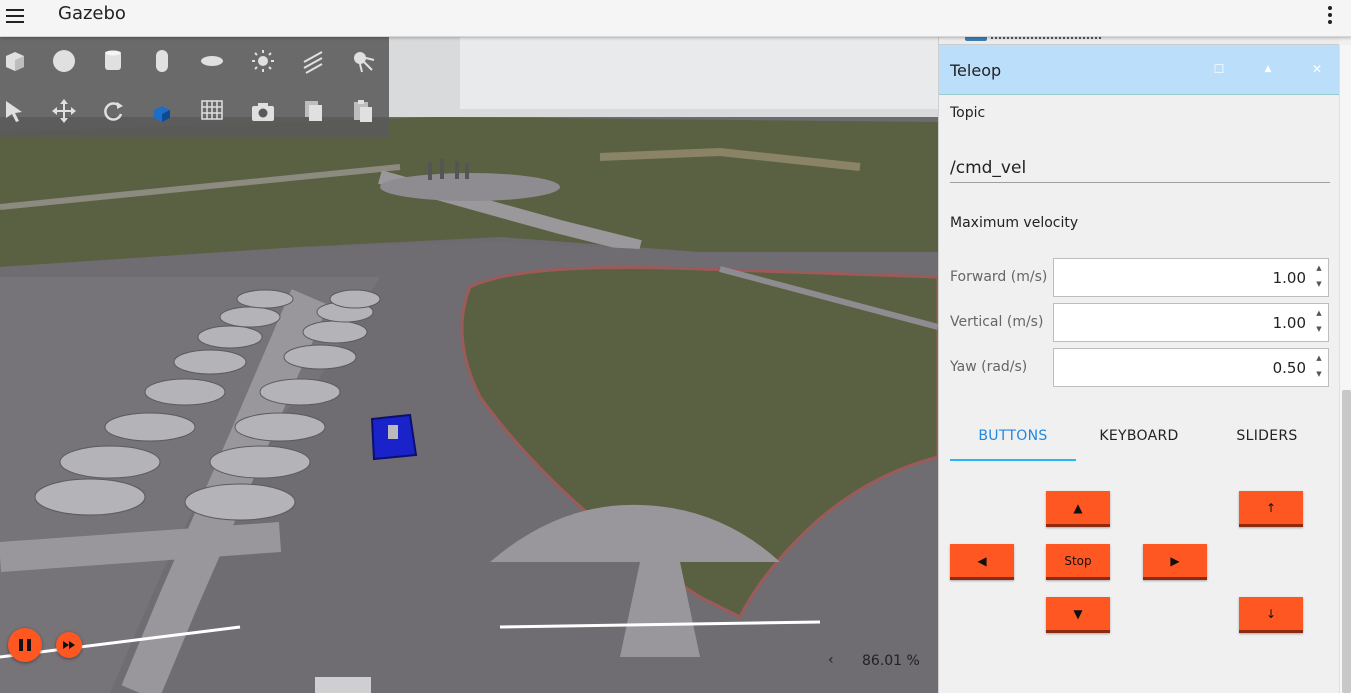 The height and width of the screenshot is (693, 1351). Describe the element at coordinates (313, 61) in the screenshot. I see `directional-light-icon` at that location.